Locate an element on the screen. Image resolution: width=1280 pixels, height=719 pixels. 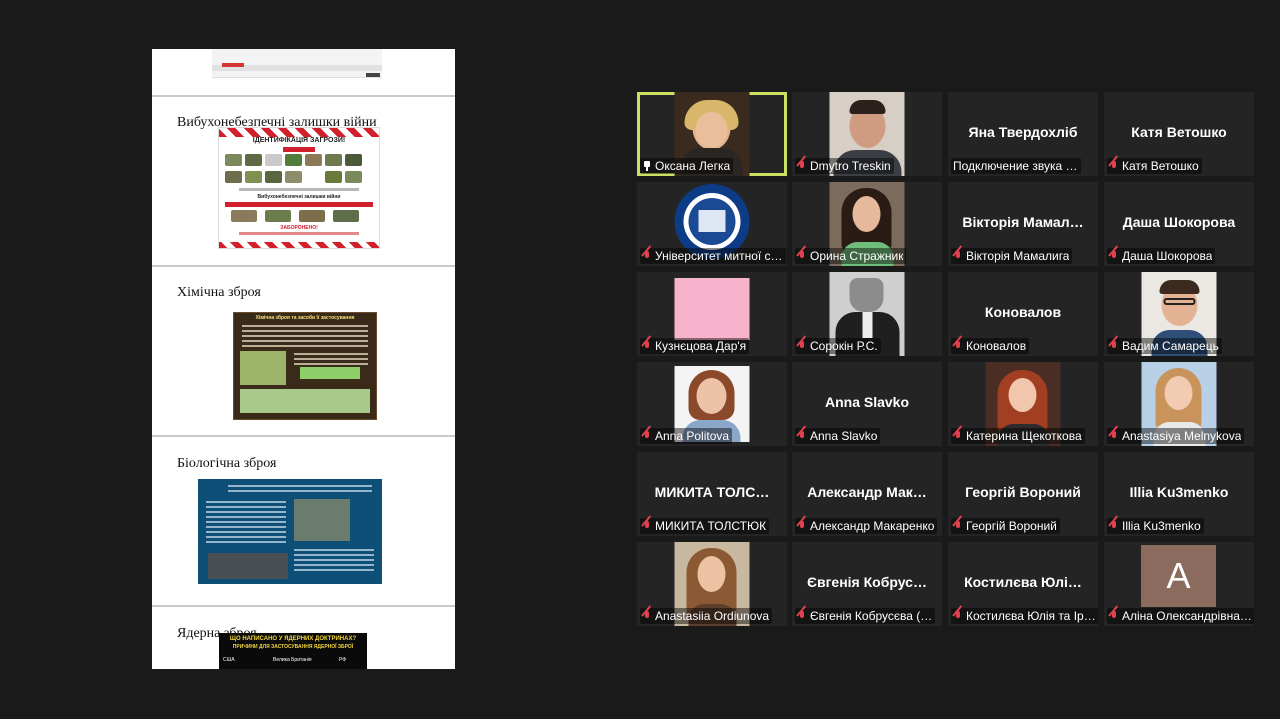
slide-partial-top is located at coordinates (303, 72).